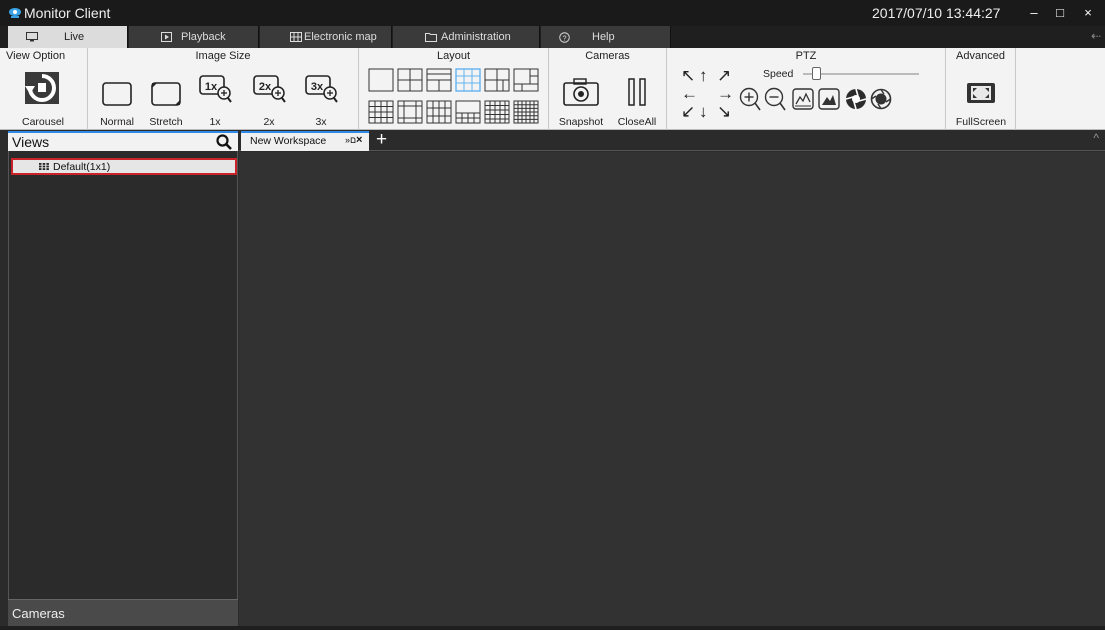  Describe the element at coordinates (439, 80) in the screenshot. I see `layout-1plus2-icon` at that location.